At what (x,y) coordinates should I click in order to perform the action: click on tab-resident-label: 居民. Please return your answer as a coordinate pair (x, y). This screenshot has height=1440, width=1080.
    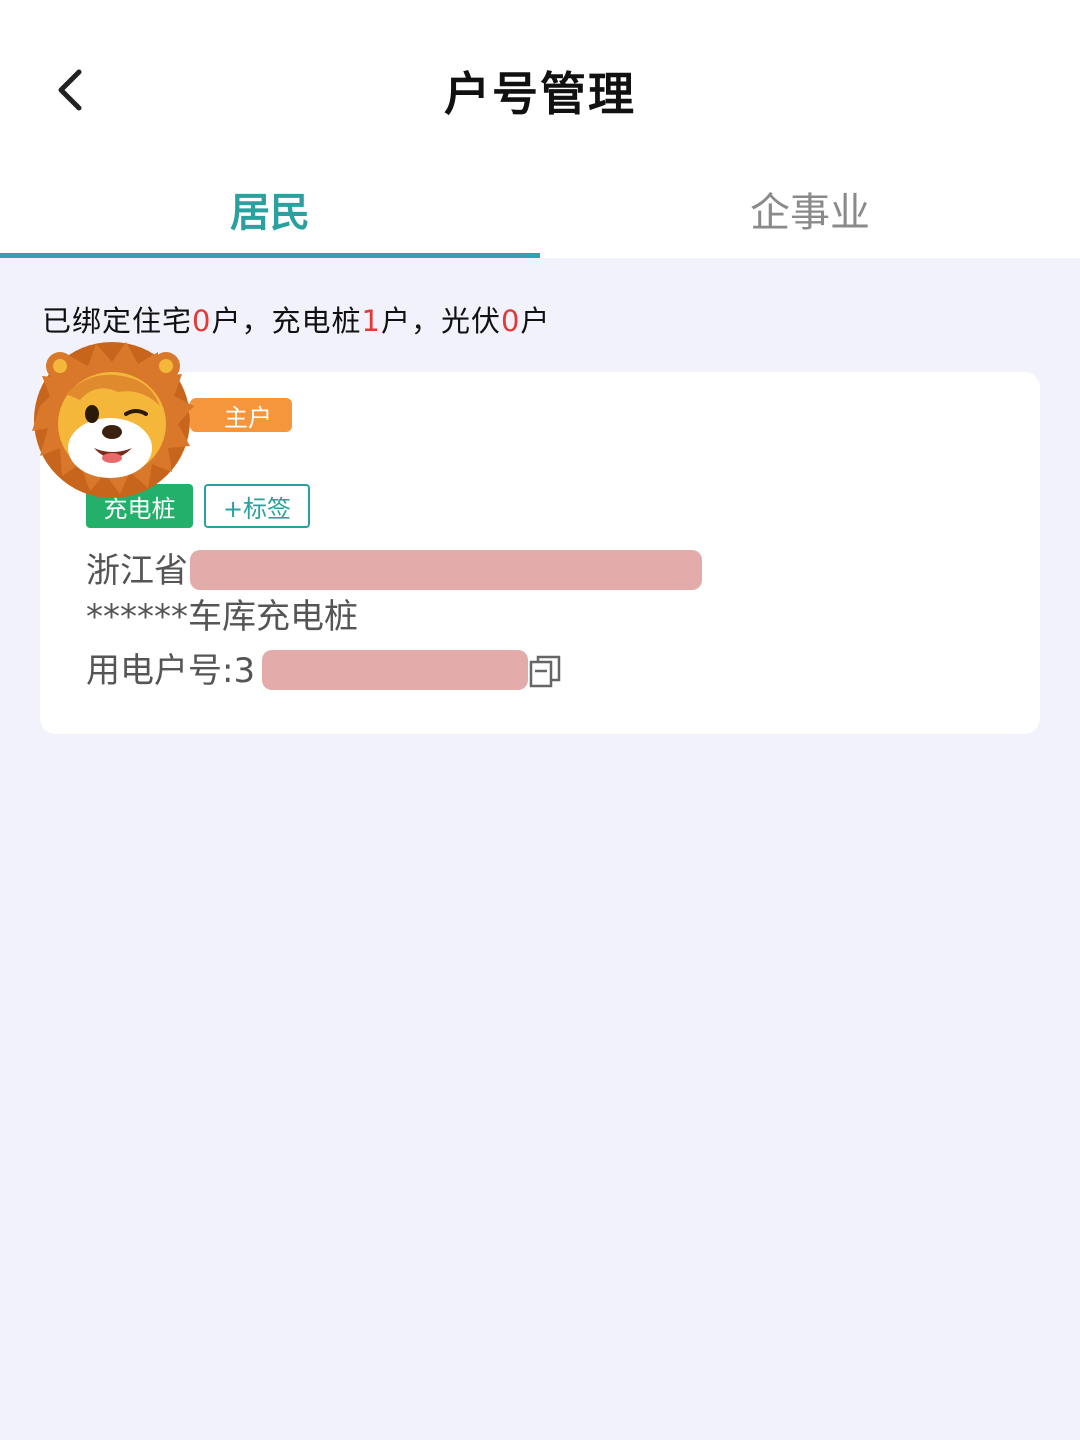
    Looking at the image, I should click on (270, 213).